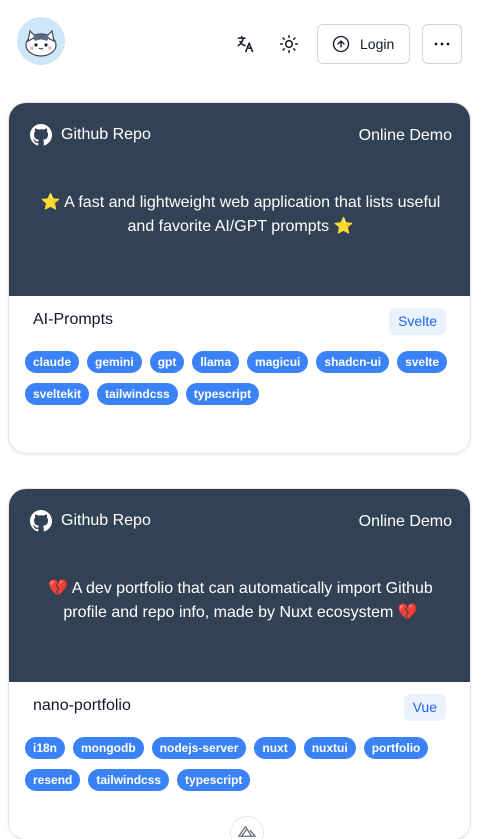 This screenshot has height=839, width=481. Describe the element at coordinates (114, 362) in the screenshot. I see `tag: gemini` at that location.